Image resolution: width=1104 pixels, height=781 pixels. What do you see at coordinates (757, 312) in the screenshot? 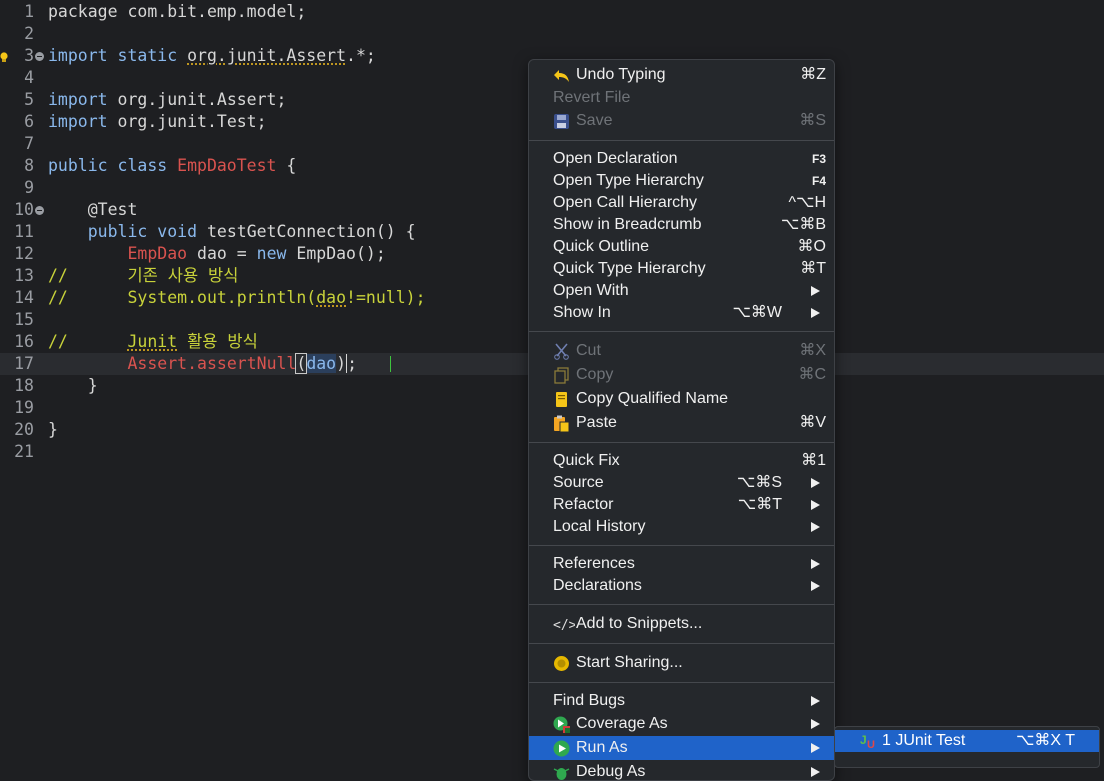
I see `menu-item-shortcut: ⌥⌘W` at bounding box center [757, 312].